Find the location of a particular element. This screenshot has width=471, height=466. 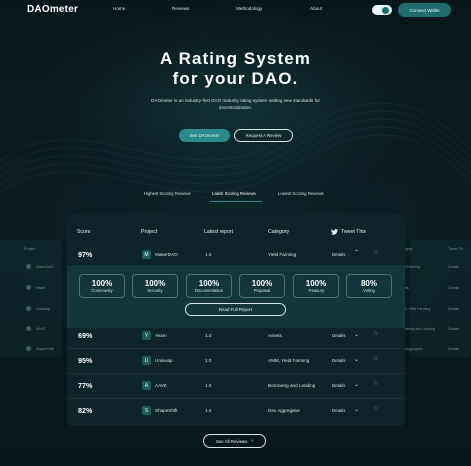

row-category: Dex Aggregator is located at coordinates (284, 410).